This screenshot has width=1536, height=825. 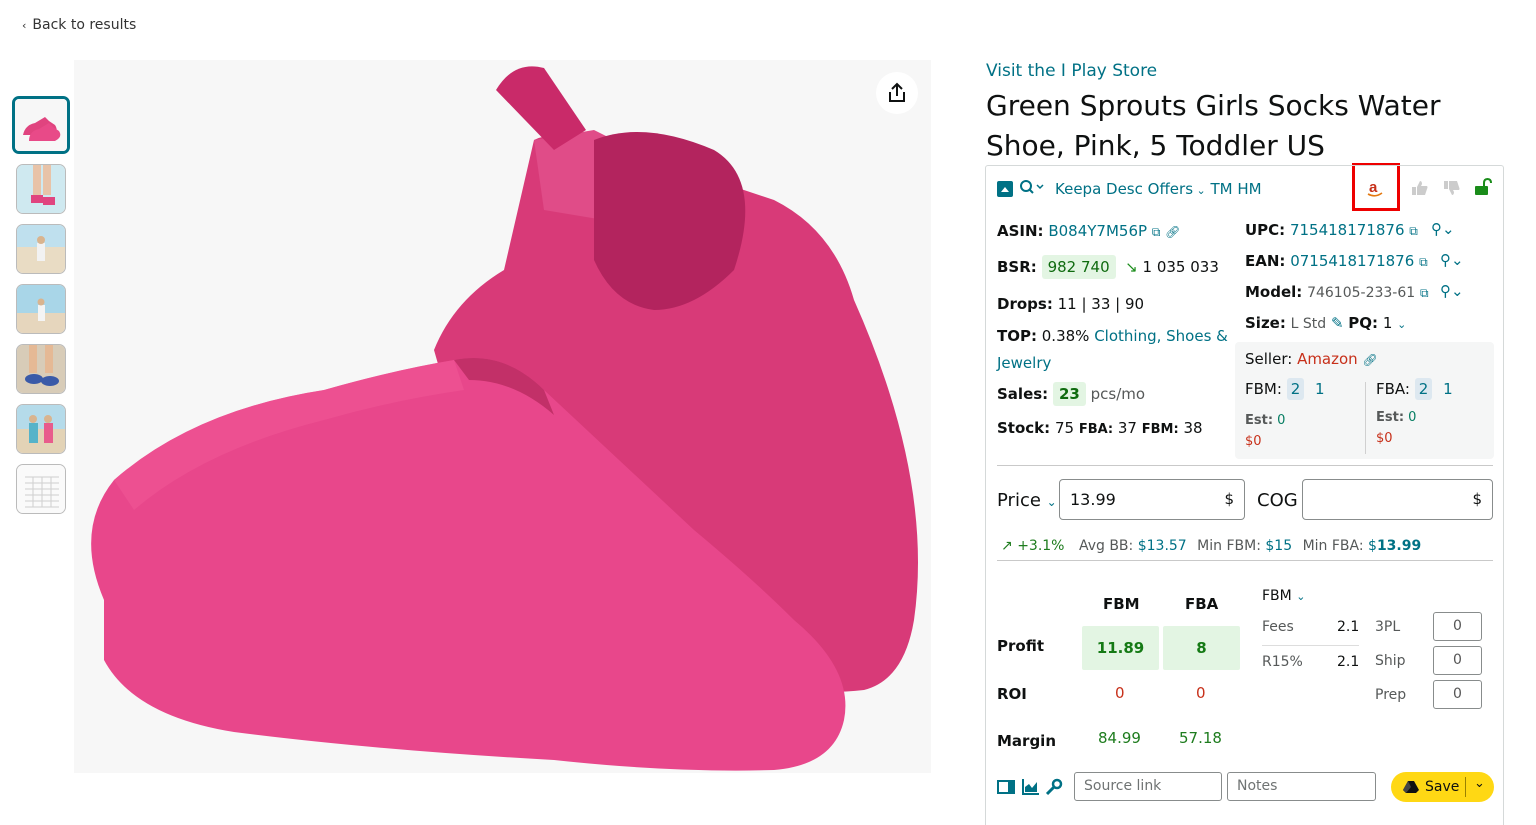 I want to click on fees-value: 2.1, so click(x=1348, y=627).